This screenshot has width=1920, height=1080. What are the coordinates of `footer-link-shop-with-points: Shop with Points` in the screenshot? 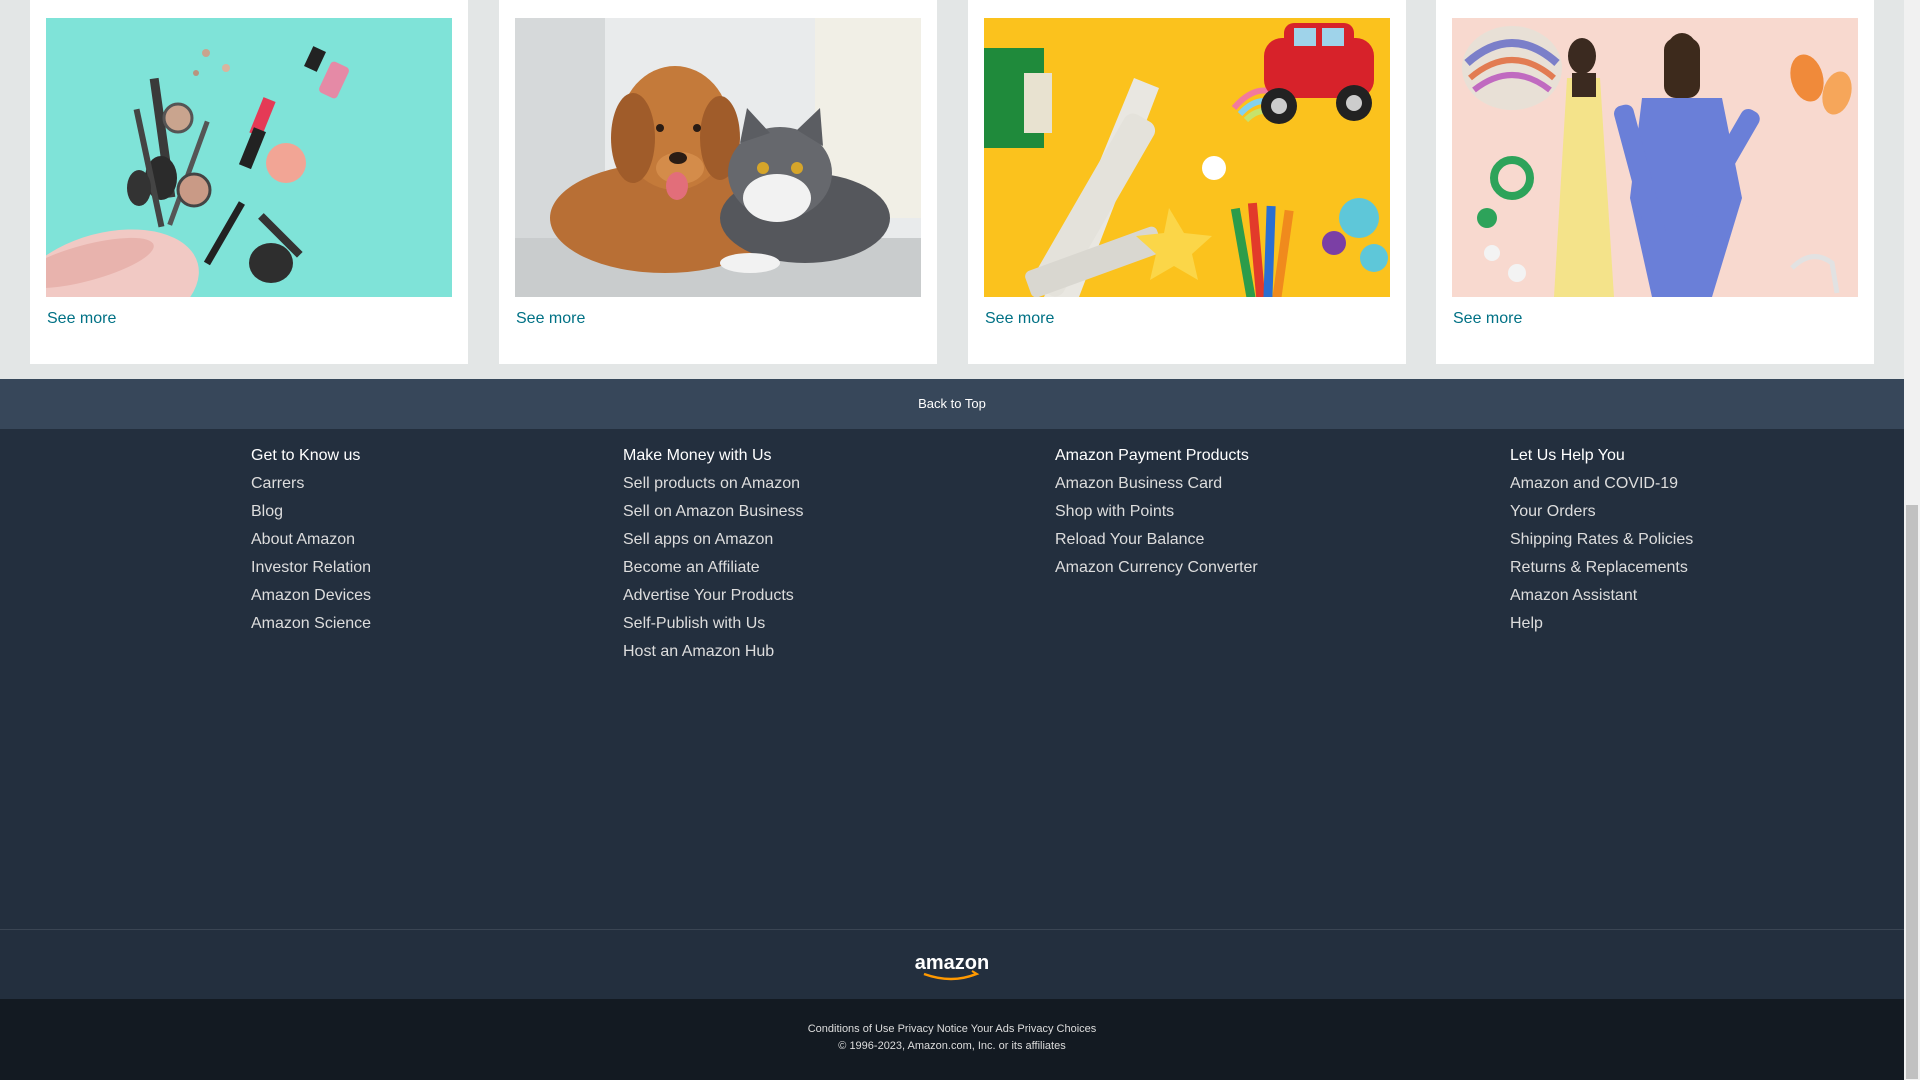 It's located at (1156, 512).